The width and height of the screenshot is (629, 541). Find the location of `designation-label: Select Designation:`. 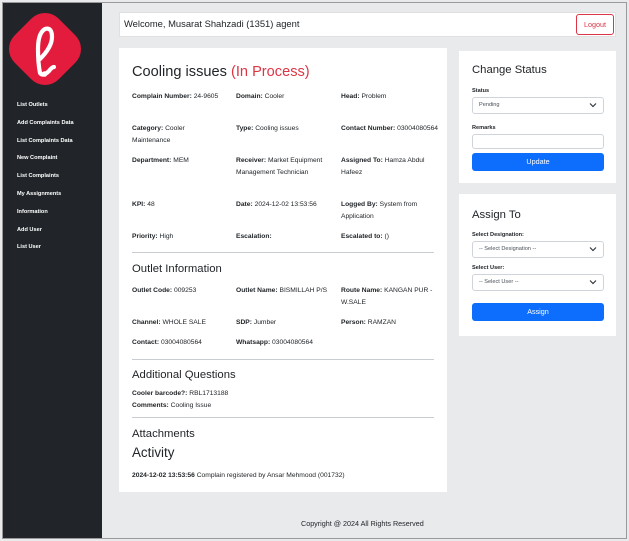

designation-label: Select Designation: is located at coordinates (498, 235).